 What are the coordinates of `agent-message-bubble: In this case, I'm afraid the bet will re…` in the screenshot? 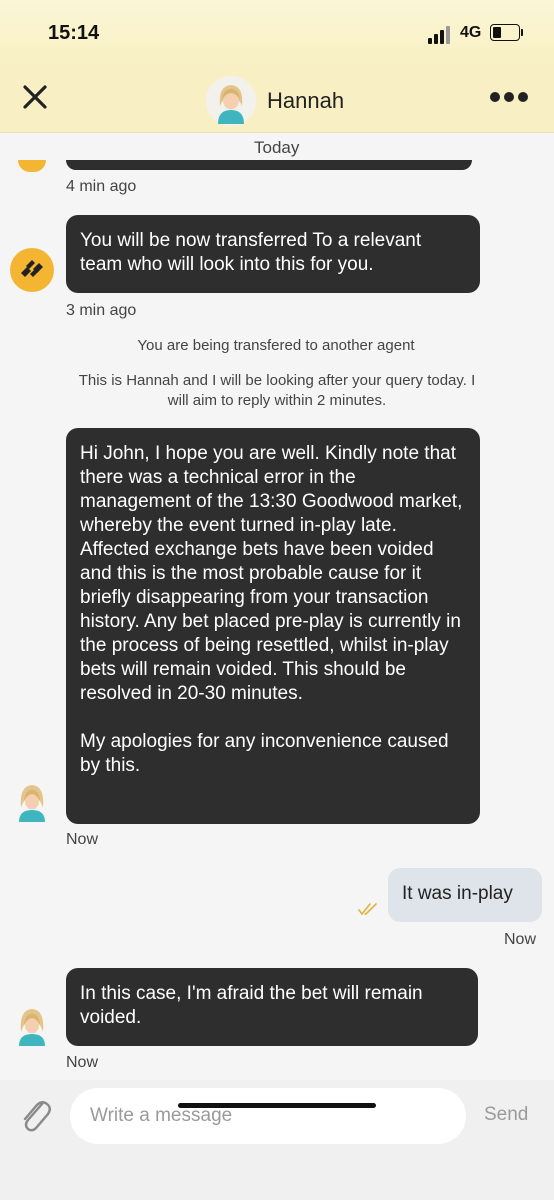 It's located at (272, 1007).